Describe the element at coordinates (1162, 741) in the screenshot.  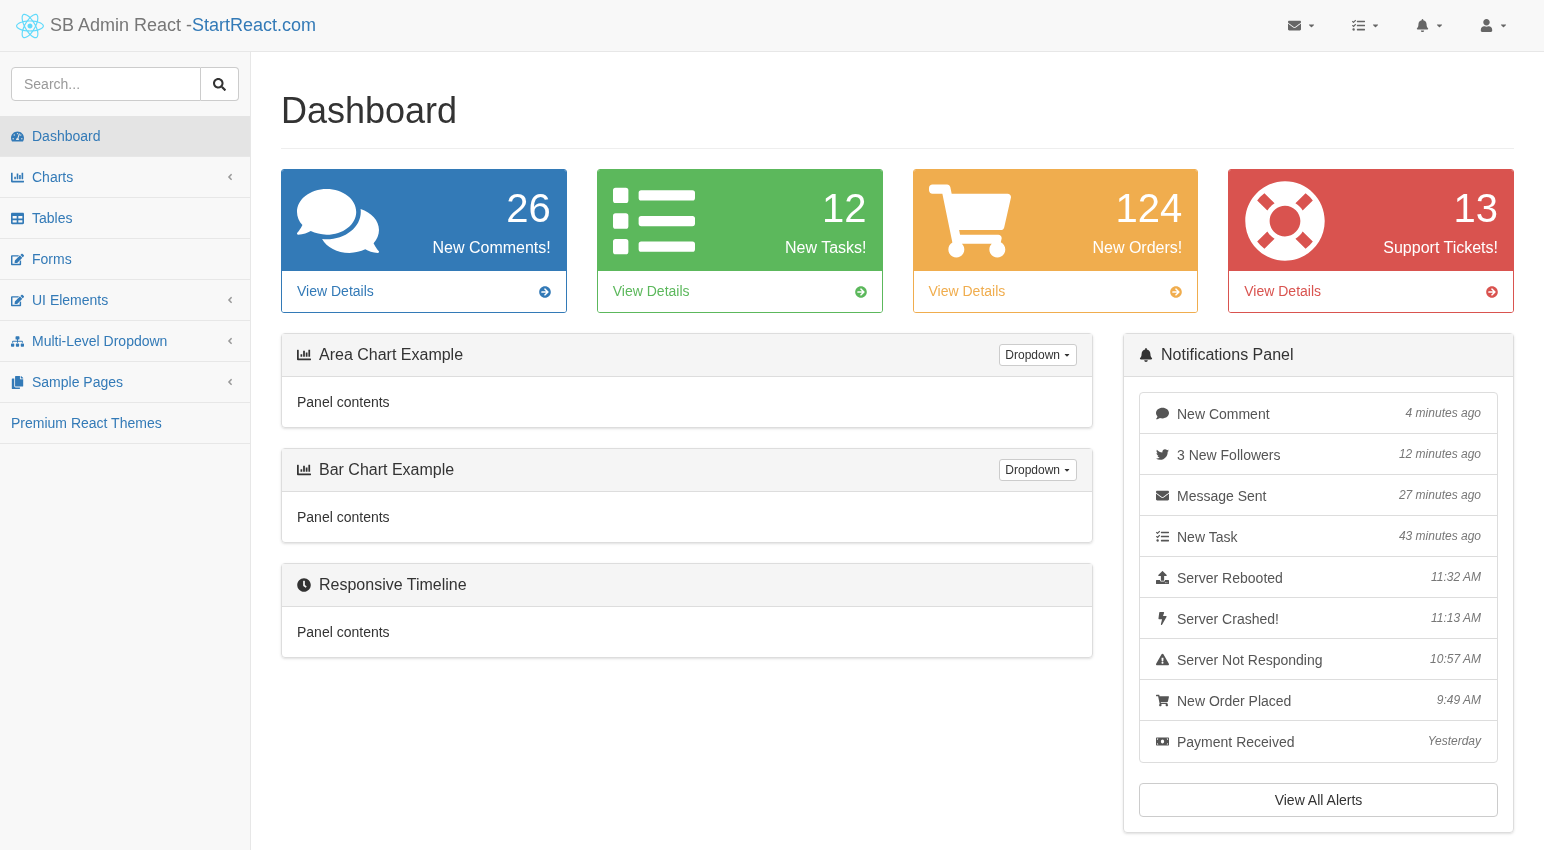
I see `money-icon` at that location.